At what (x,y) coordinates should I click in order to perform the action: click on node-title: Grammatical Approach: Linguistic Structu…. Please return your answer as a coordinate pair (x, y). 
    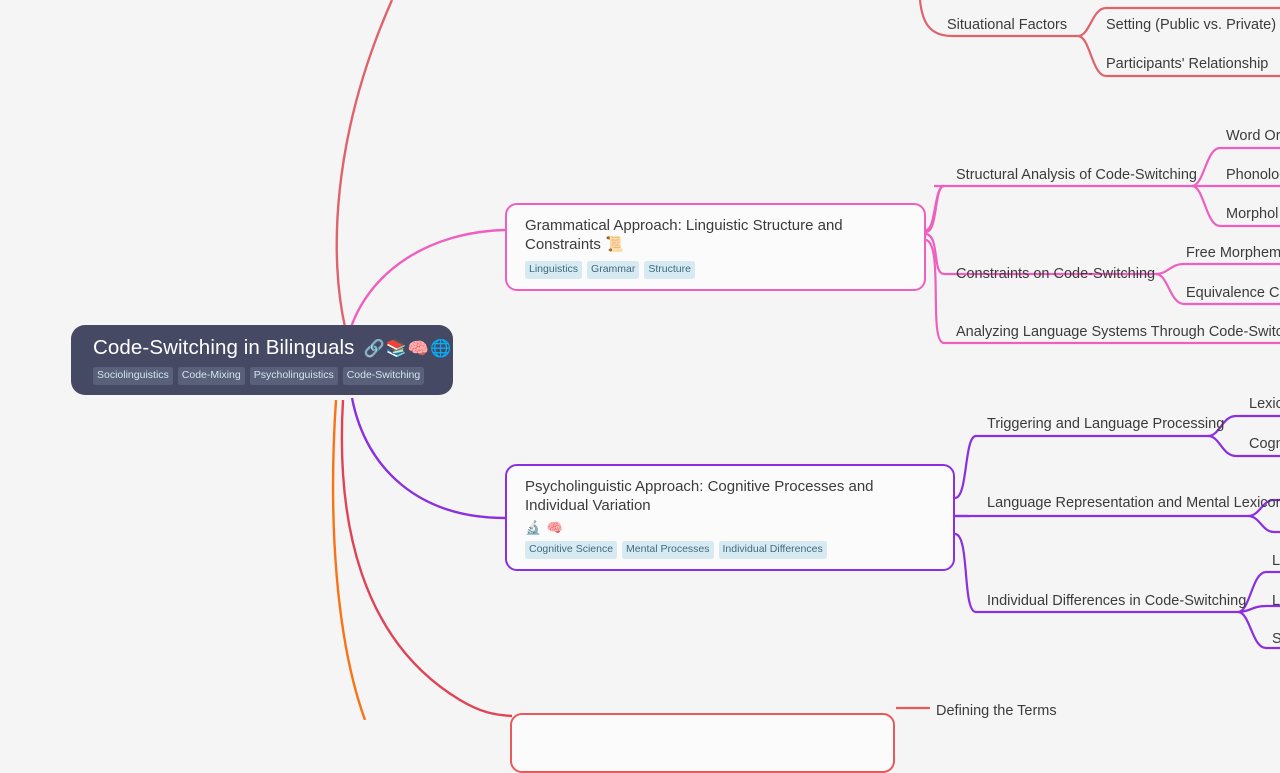
    Looking at the image, I should click on (684, 235).